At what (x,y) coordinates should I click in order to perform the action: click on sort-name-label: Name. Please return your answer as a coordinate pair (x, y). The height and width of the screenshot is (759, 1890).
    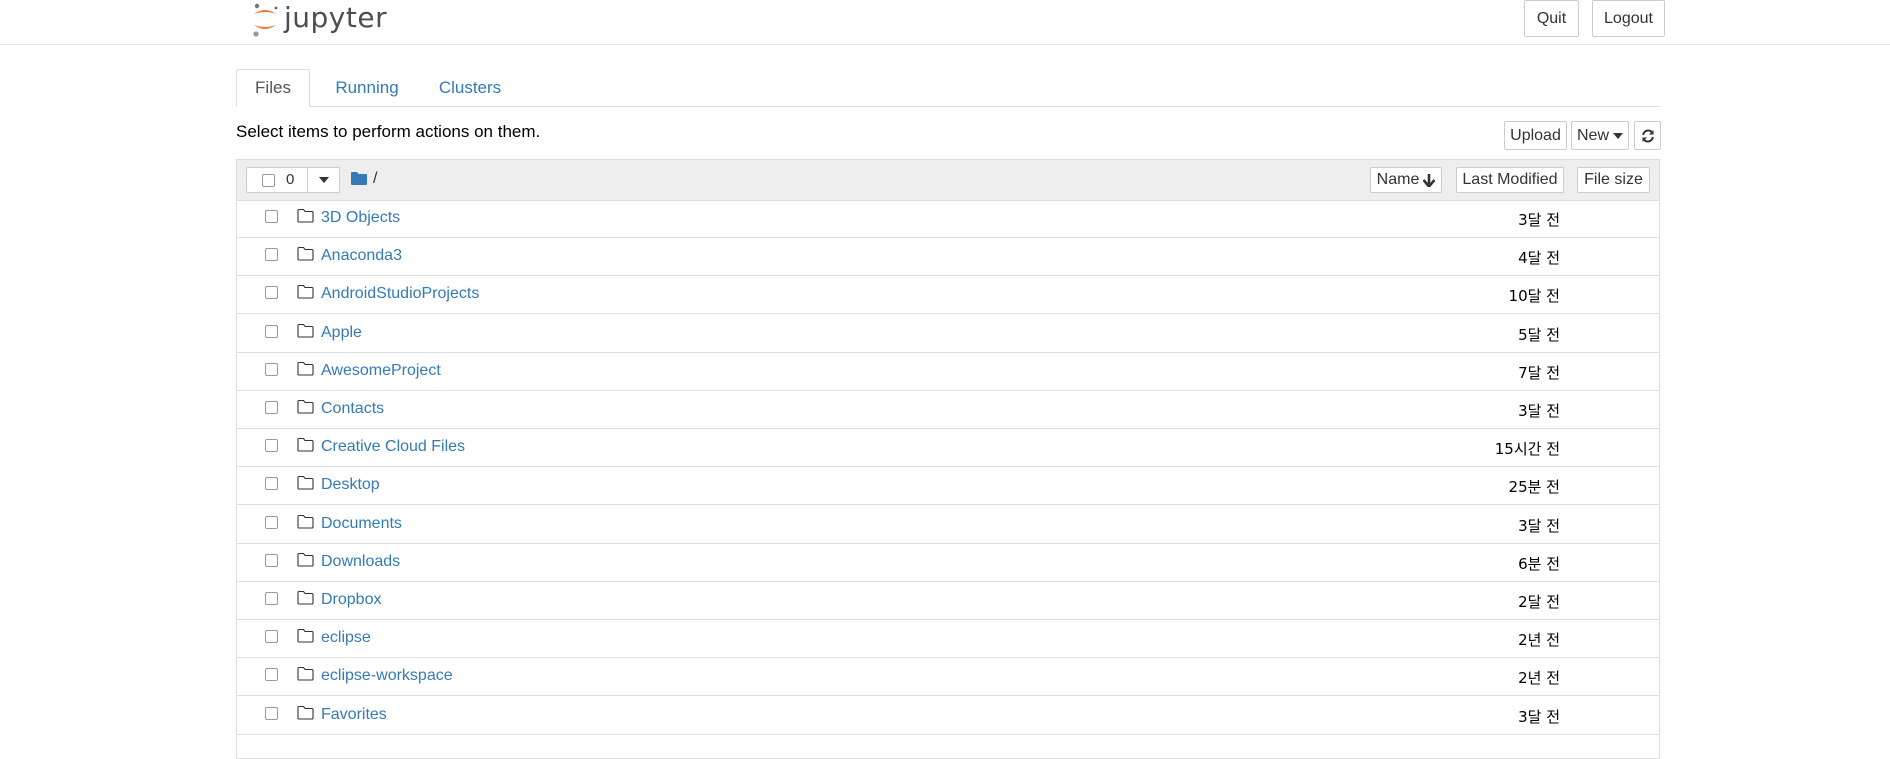
    Looking at the image, I should click on (1398, 179).